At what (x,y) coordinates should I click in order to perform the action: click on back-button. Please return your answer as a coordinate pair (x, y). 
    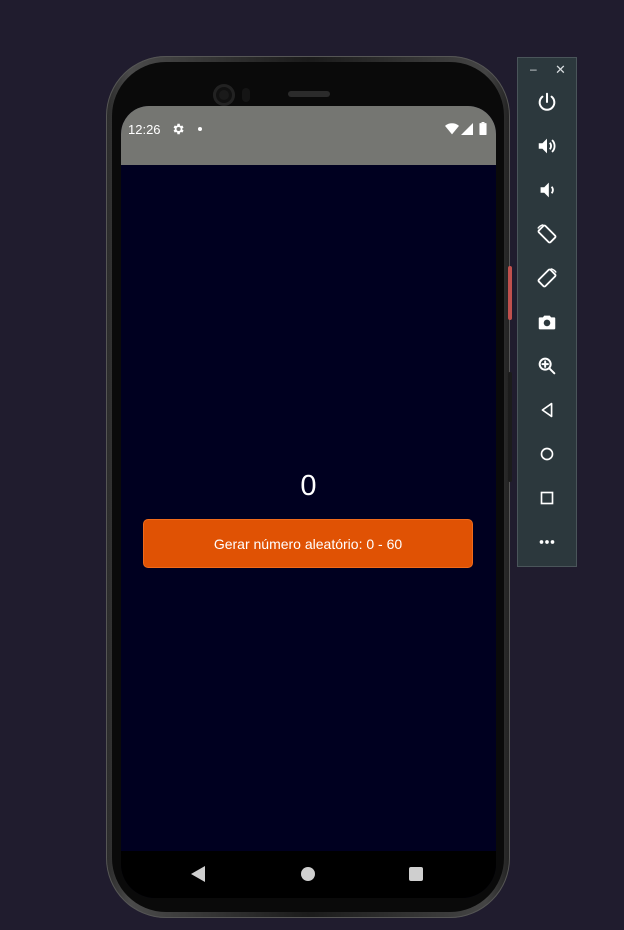
    Looking at the image, I should click on (547, 410).